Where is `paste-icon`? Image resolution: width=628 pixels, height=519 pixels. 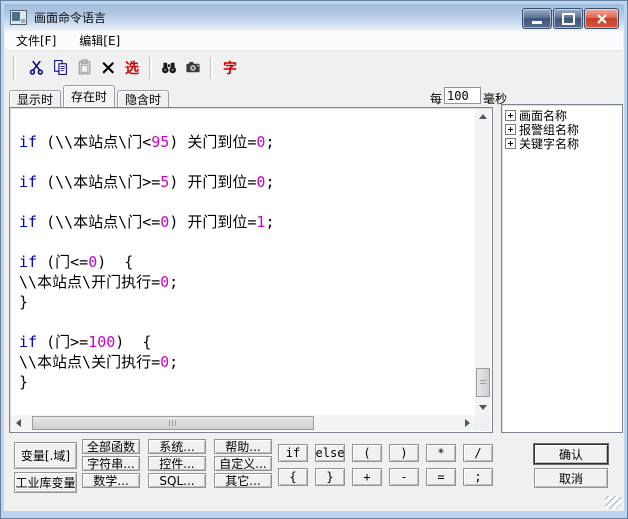
paste-icon is located at coordinates (84, 67).